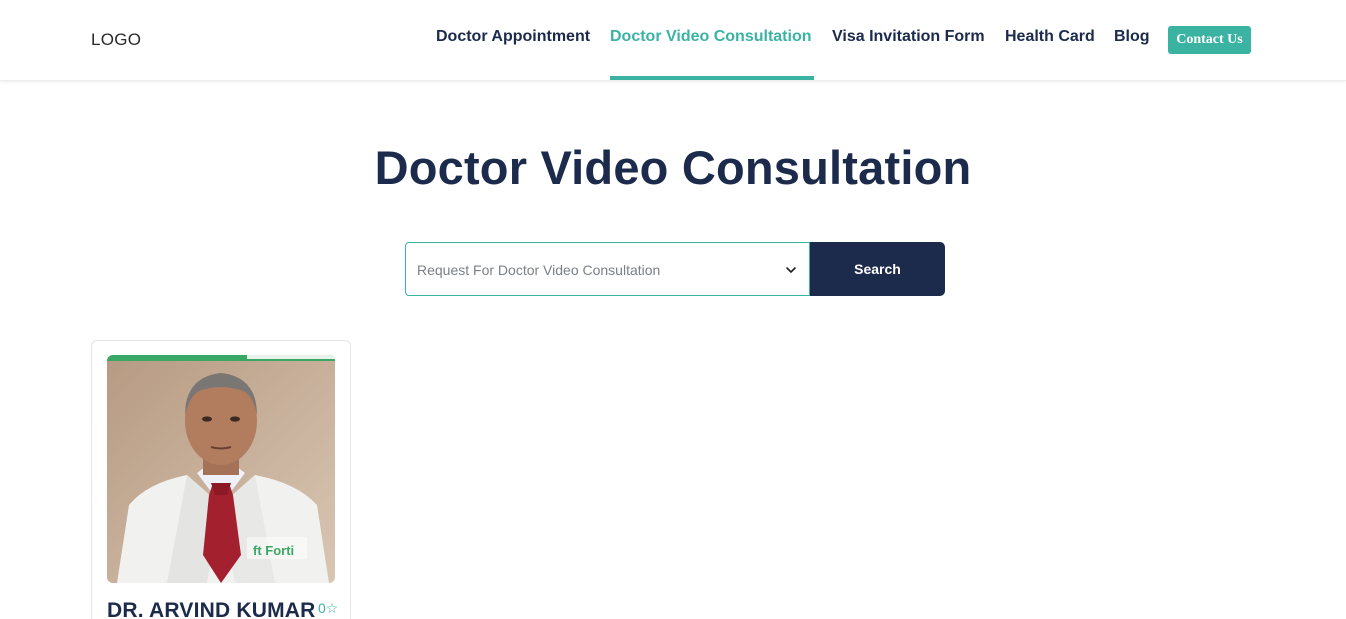 The width and height of the screenshot is (1346, 619). I want to click on star-icon: ☆, so click(332, 608).